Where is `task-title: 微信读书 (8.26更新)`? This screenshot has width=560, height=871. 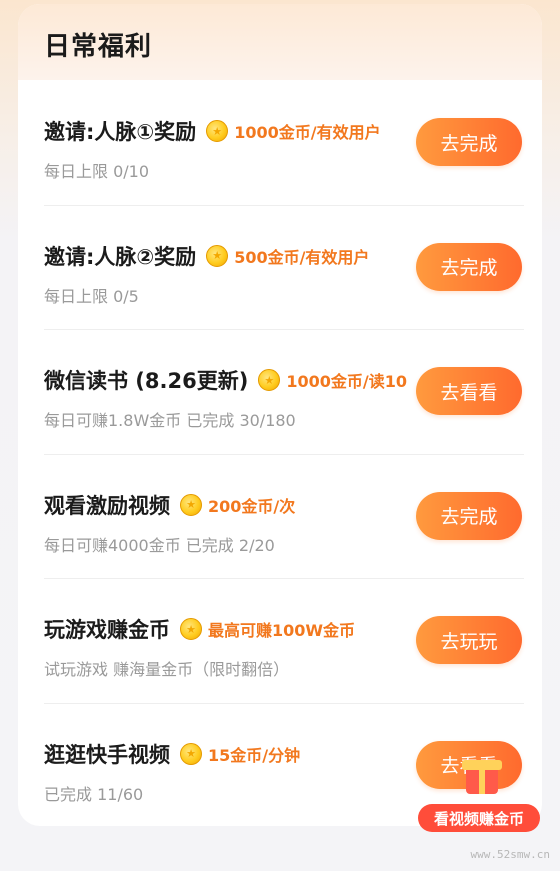
task-title: 微信读书 (8.26更新) is located at coordinates (146, 381).